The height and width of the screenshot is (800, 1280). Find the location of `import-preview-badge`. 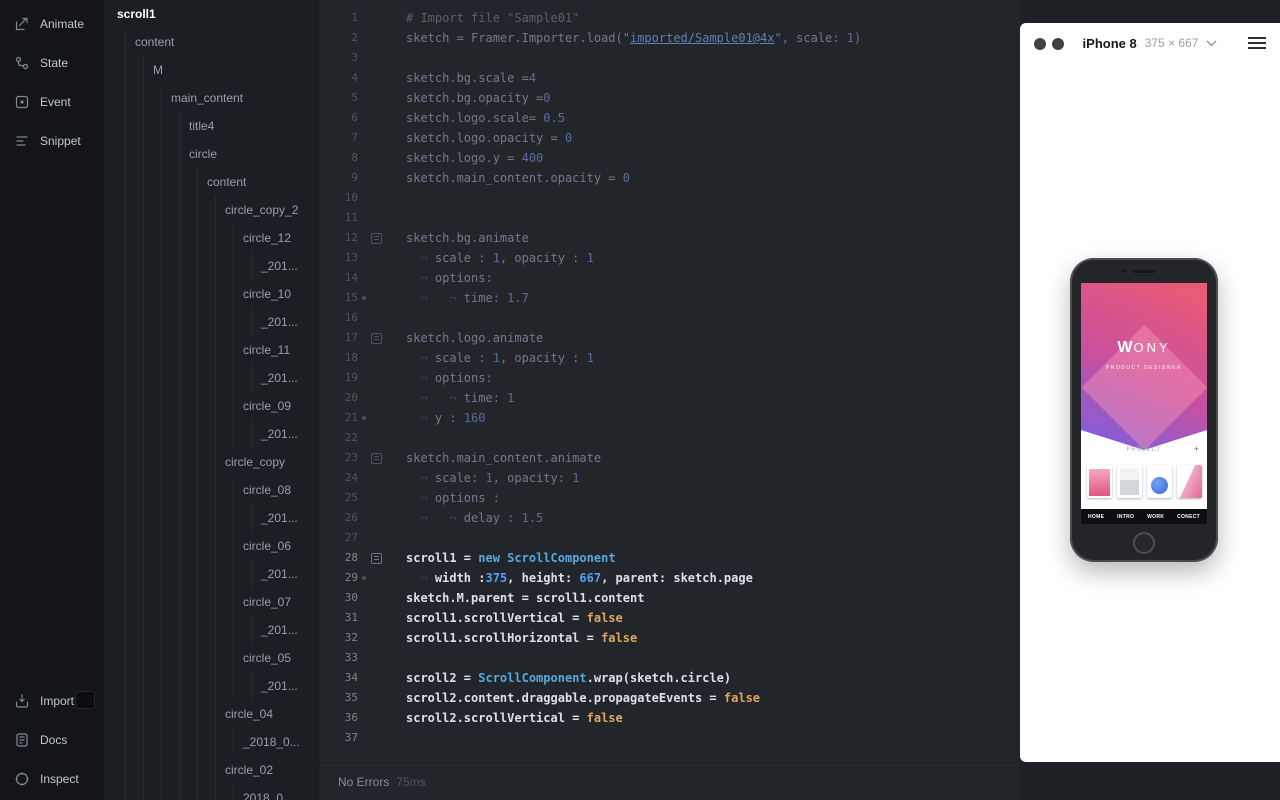

import-preview-badge is located at coordinates (85, 700).